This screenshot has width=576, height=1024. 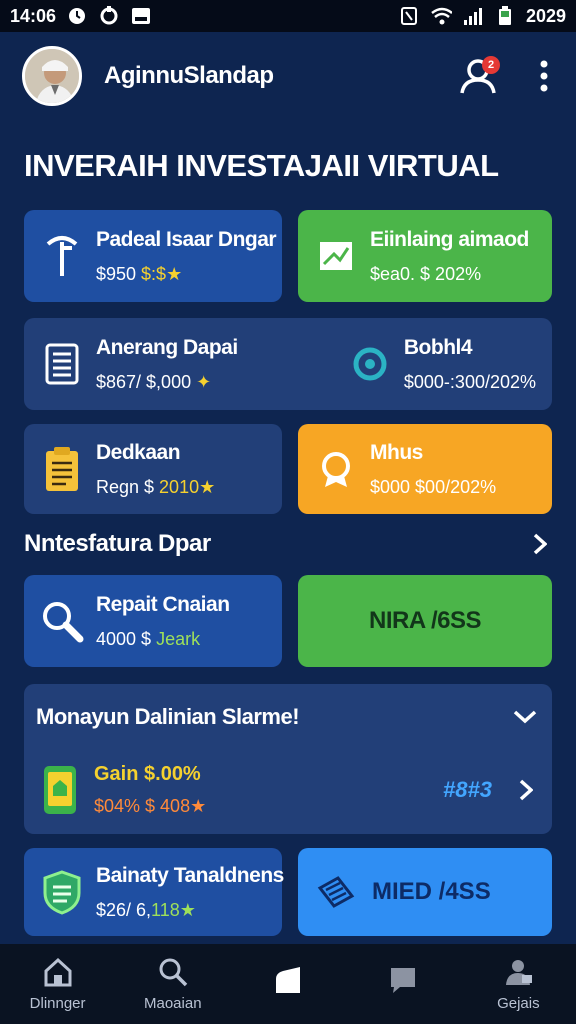 I want to click on phone-icon, so click(x=60, y=790).